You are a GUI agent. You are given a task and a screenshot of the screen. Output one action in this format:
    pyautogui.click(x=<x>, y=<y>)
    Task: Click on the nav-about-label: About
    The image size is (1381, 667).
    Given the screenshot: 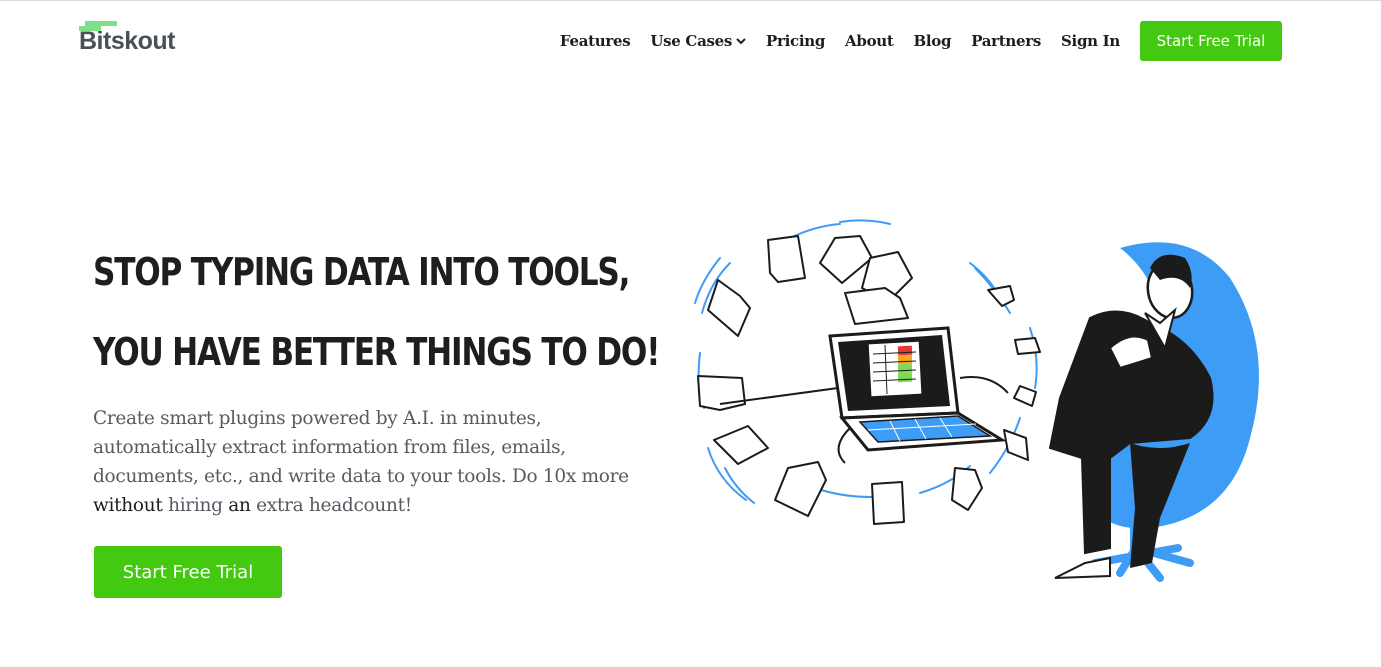 What is the action you would take?
    pyautogui.click(x=869, y=41)
    